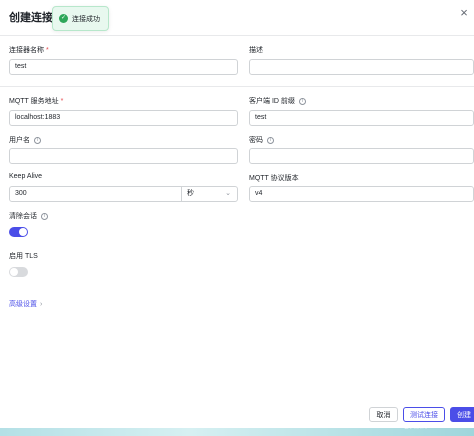 The width and height of the screenshot is (474, 436). I want to click on enable-tls-label: 启用 TLS, so click(23, 256).